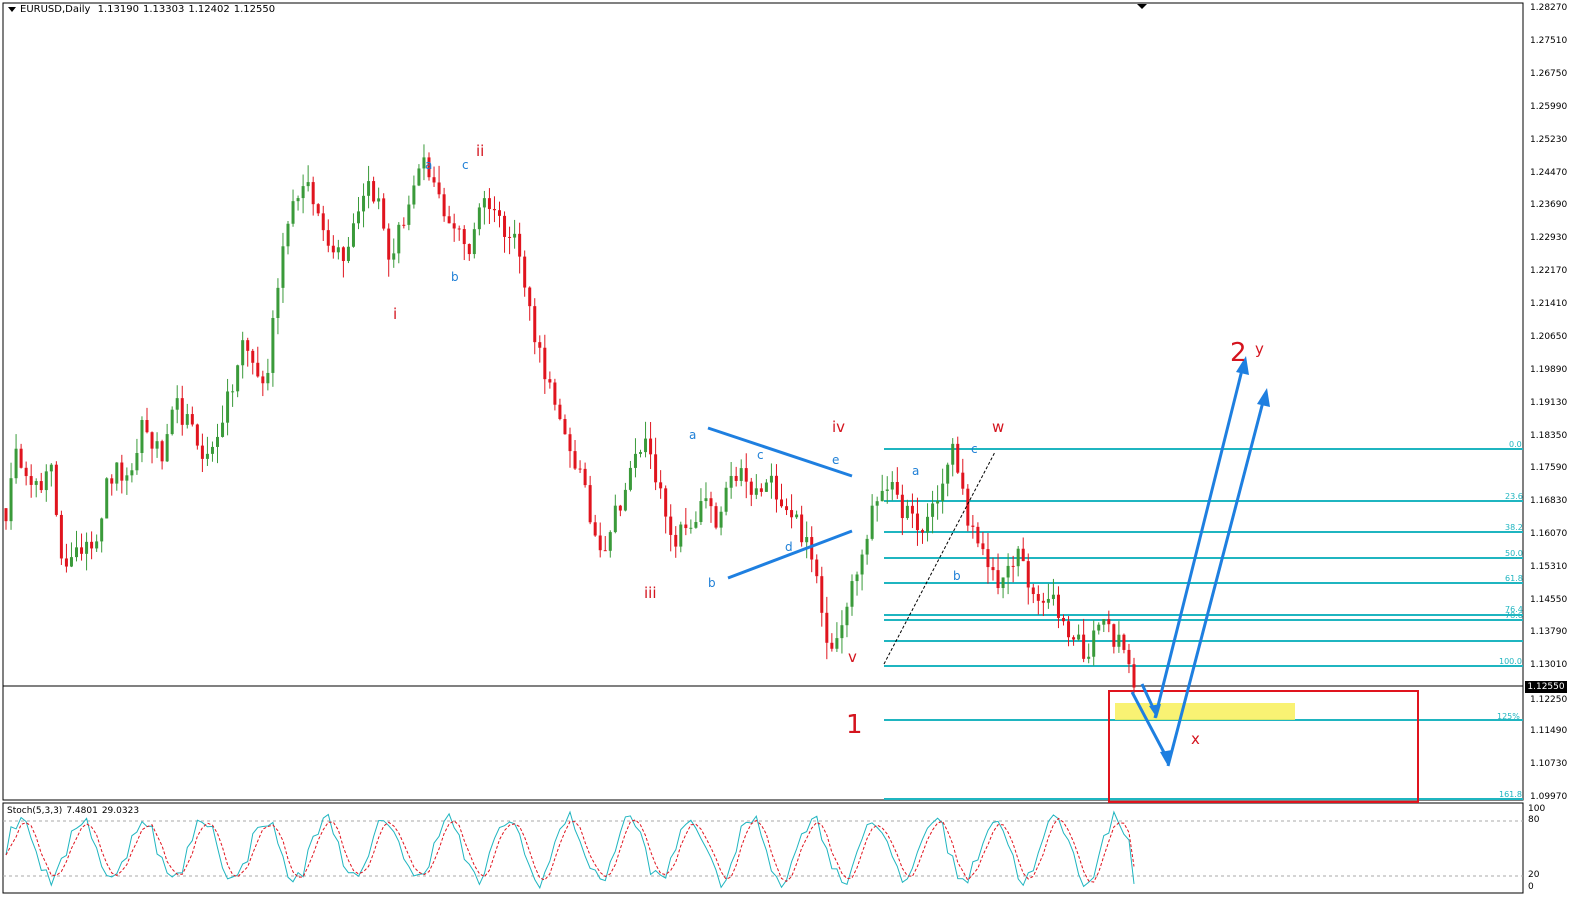  I want to click on price-tick: 1.25990, so click(1549, 107).